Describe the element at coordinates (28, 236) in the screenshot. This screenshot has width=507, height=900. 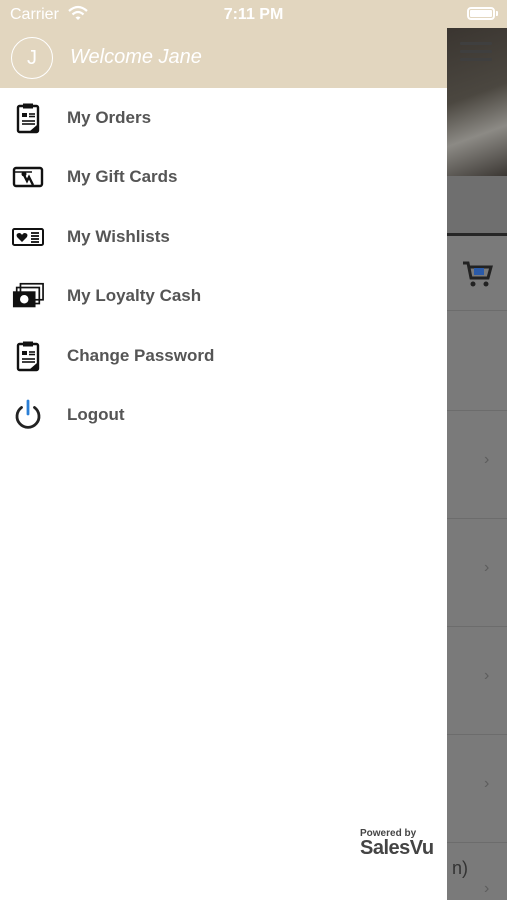
I see `wishlist-icon` at that location.